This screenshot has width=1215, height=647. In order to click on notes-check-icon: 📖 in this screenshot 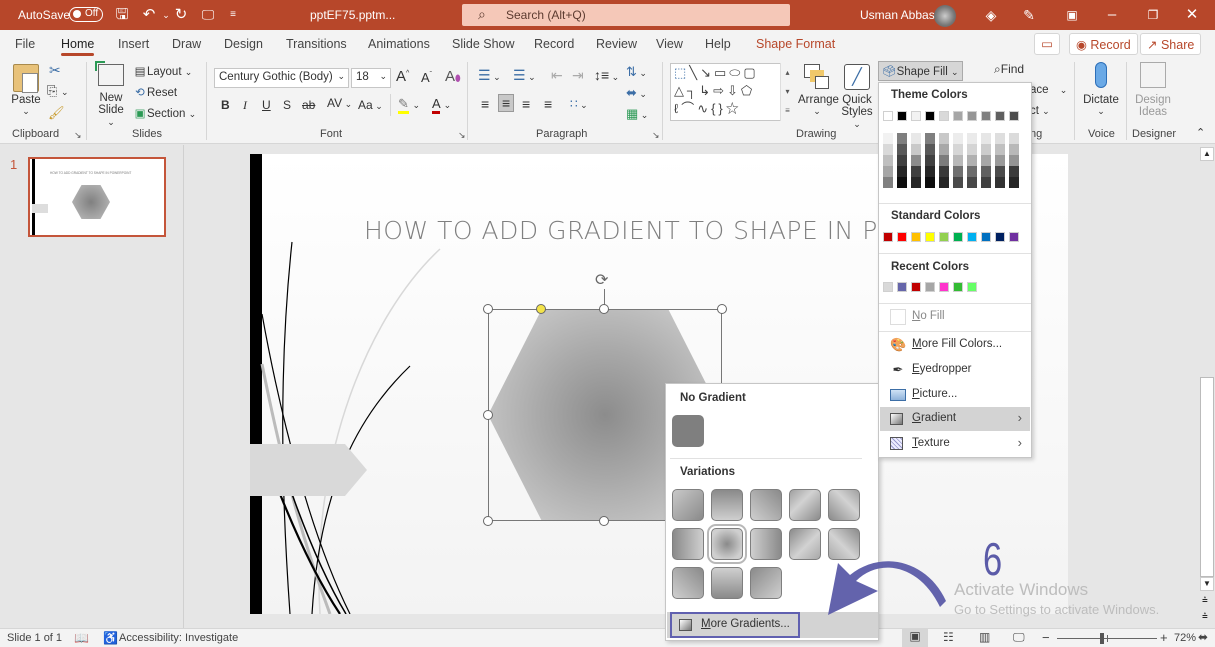, I will do `click(81, 638)`.